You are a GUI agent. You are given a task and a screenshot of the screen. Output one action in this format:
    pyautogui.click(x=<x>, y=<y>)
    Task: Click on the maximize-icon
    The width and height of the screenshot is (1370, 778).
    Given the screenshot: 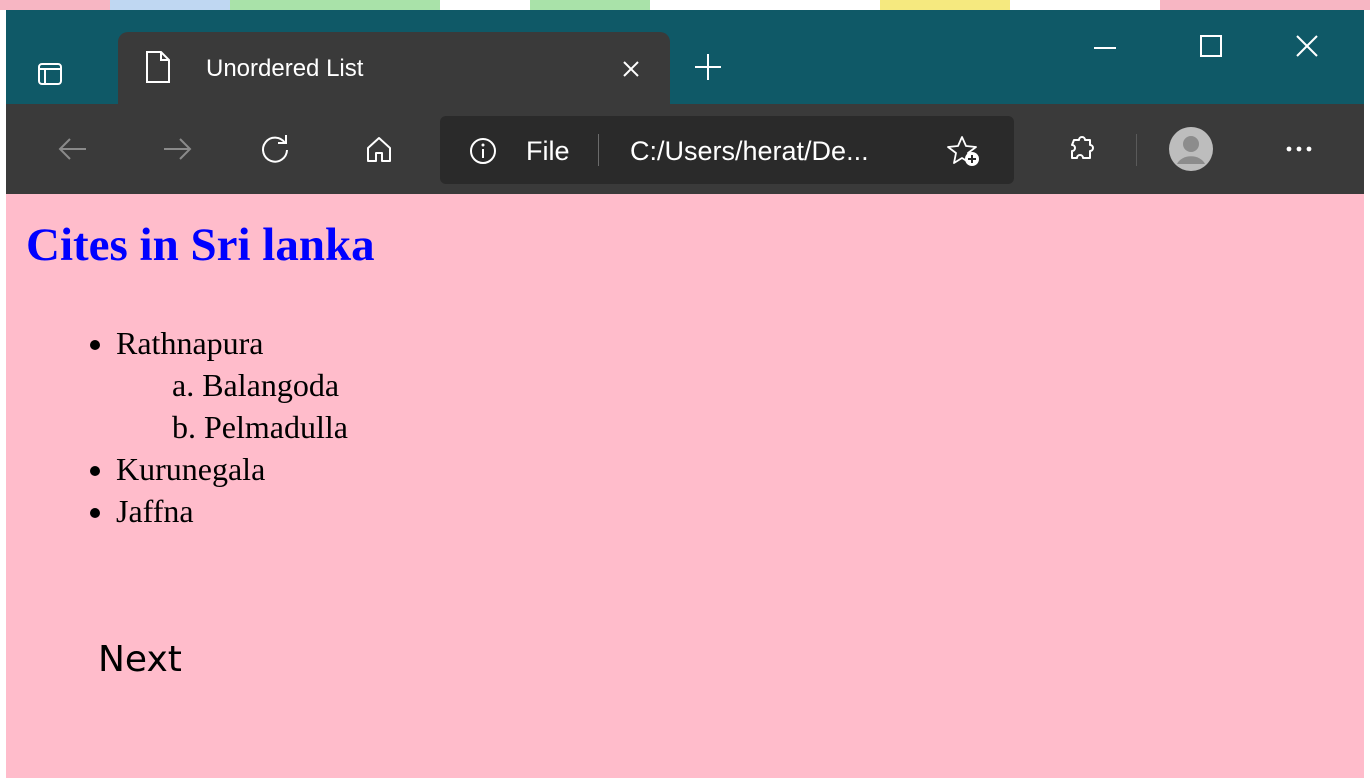 What is the action you would take?
    pyautogui.click(x=1211, y=48)
    